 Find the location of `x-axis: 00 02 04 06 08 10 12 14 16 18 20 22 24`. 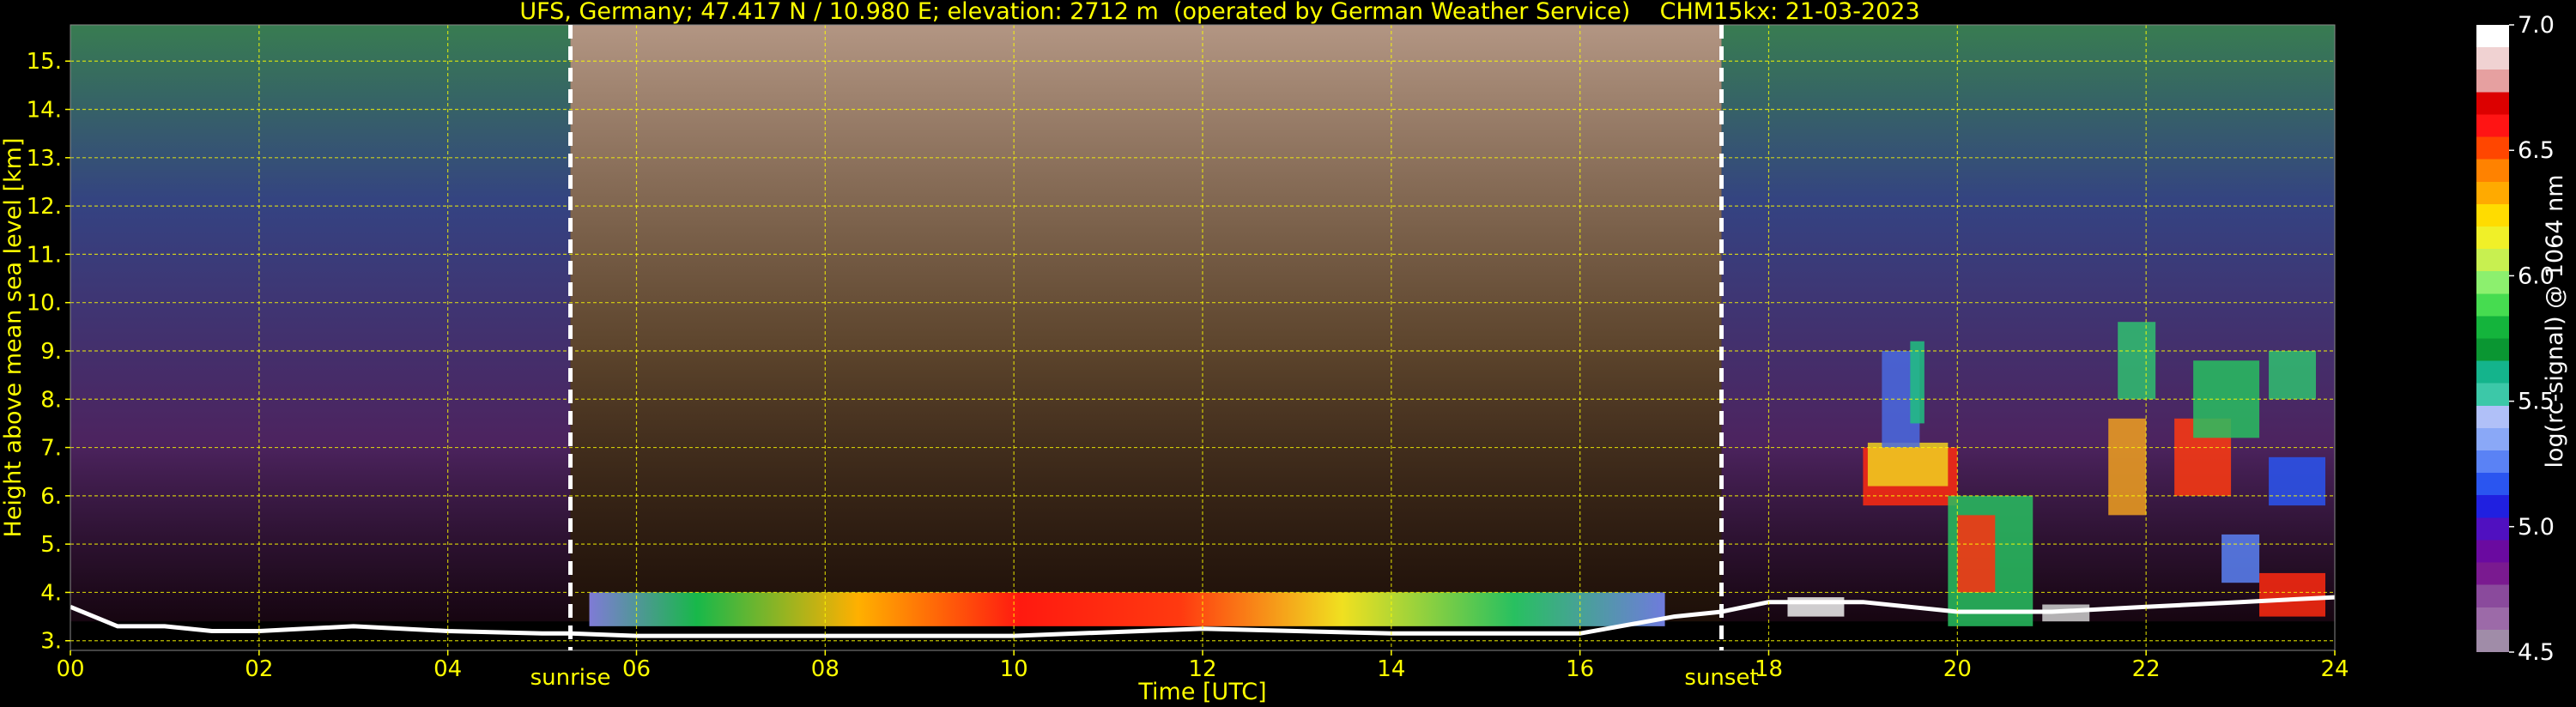

x-axis: 00 02 04 06 08 10 12 14 16 18 20 22 24 is located at coordinates (1202, 666).